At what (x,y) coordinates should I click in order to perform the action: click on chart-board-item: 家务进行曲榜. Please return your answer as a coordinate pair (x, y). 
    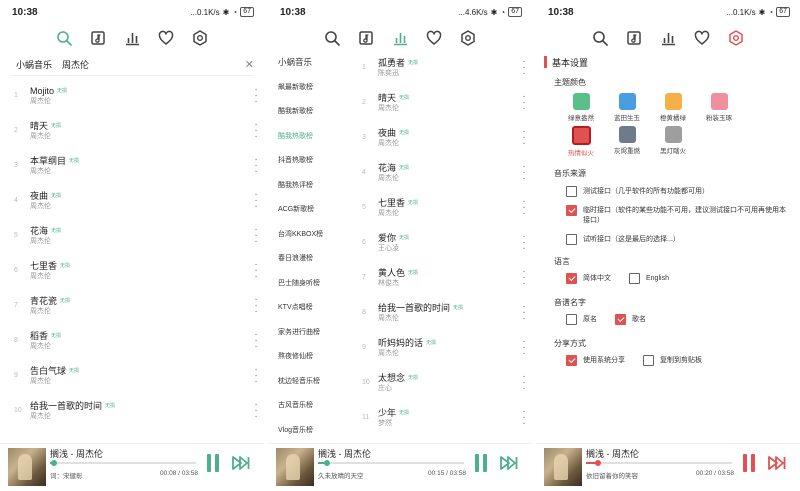
    Looking at the image, I should click on (304, 332).